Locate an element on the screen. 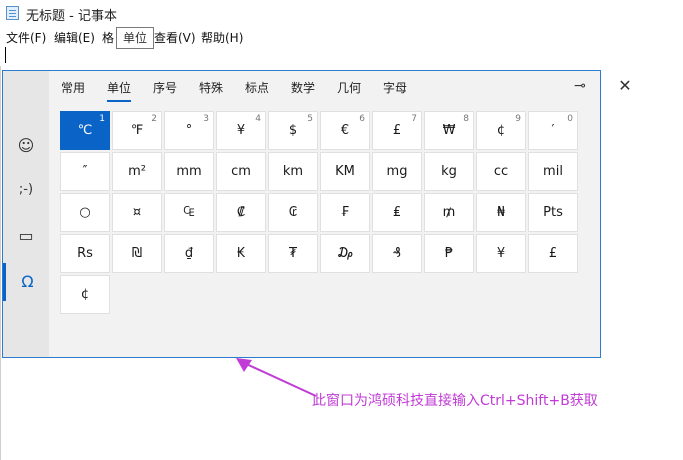 The height and width of the screenshot is (460, 683). symbol-cell: ₡ is located at coordinates (241, 212).